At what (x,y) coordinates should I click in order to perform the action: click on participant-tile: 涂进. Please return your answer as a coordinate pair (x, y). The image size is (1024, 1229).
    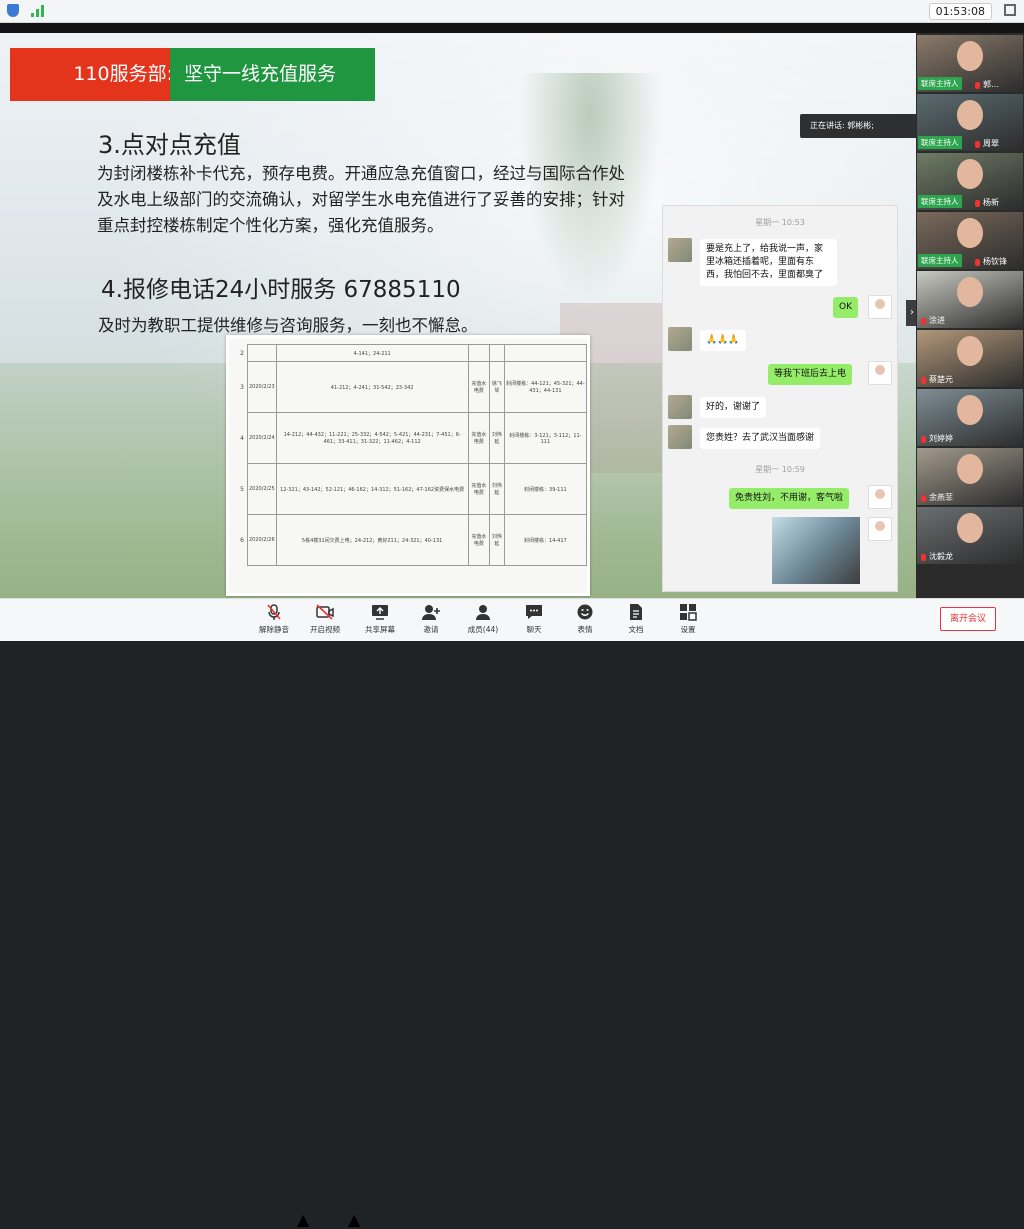
    Looking at the image, I should click on (970, 299).